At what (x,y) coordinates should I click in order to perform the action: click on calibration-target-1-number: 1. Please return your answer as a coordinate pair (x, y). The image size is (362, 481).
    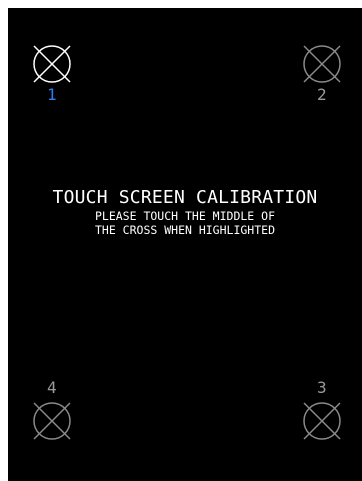
    Looking at the image, I should click on (52, 94).